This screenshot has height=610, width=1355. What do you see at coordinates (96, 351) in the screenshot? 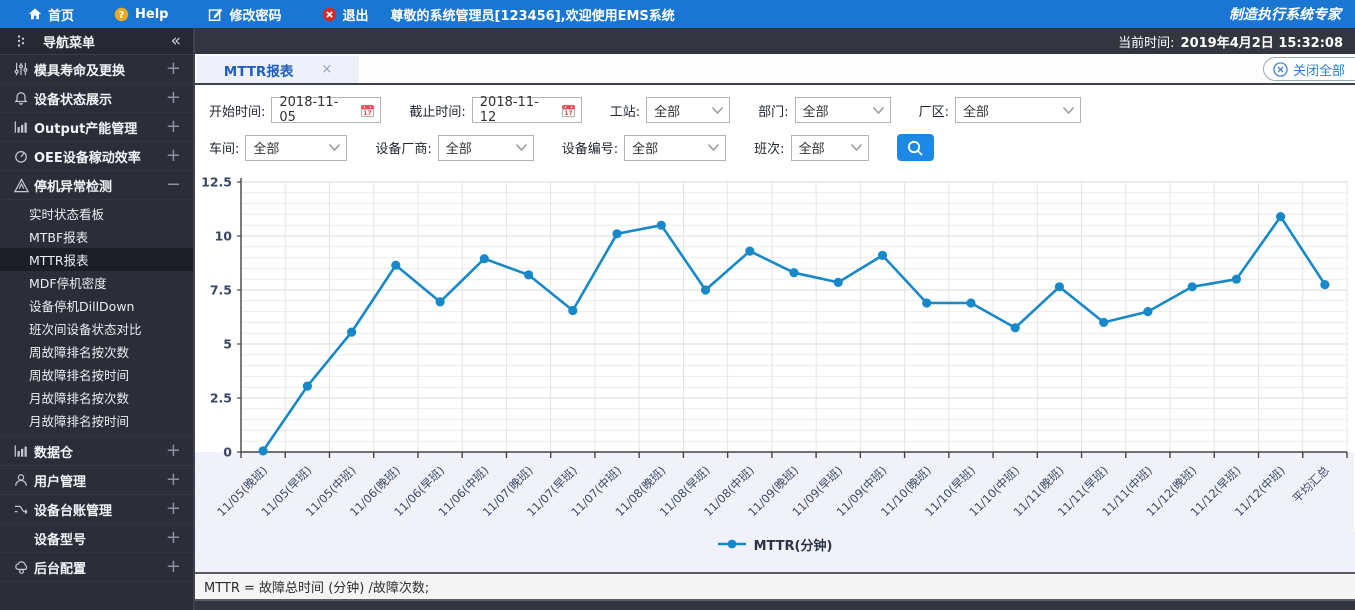
I see `sidebar-item-周故障排名按次数: 周故障排名按次数` at bounding box center [96, 351].